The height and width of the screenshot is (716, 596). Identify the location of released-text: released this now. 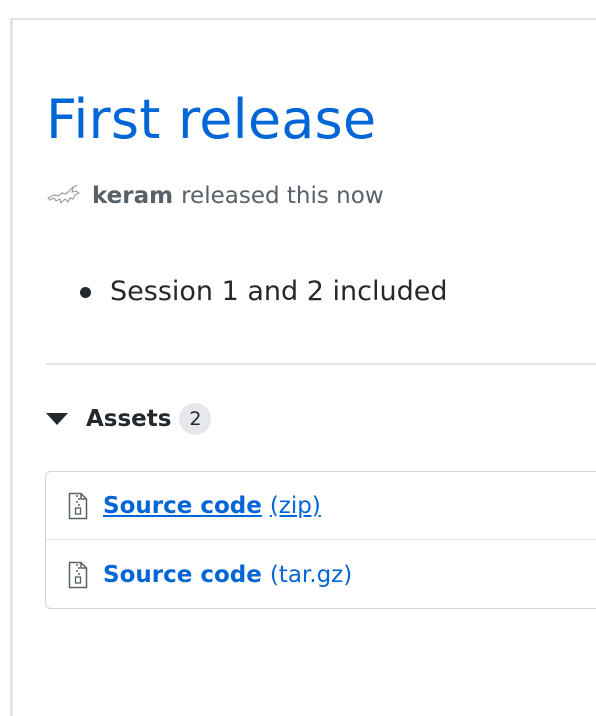
(282, 196).